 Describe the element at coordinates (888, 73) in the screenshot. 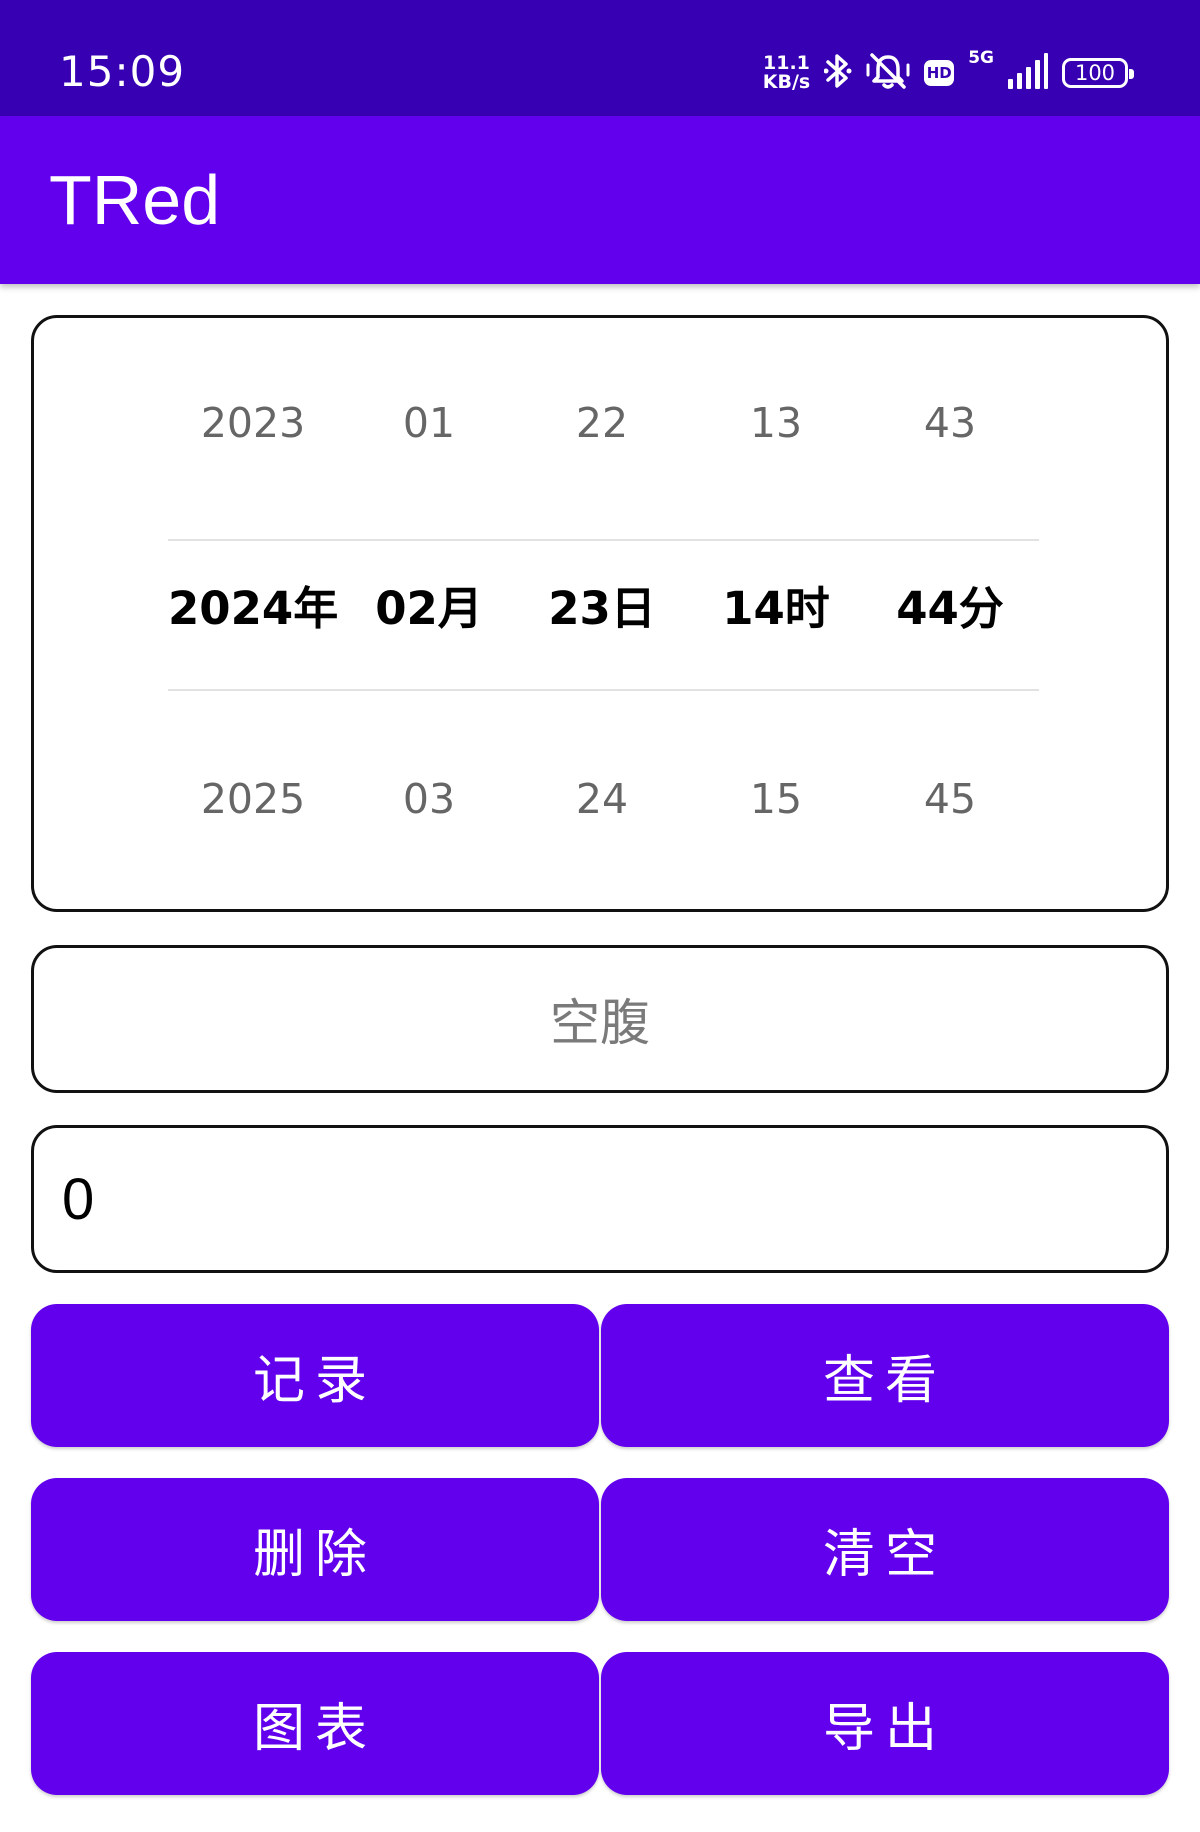

I see `mute-icon` at that location.